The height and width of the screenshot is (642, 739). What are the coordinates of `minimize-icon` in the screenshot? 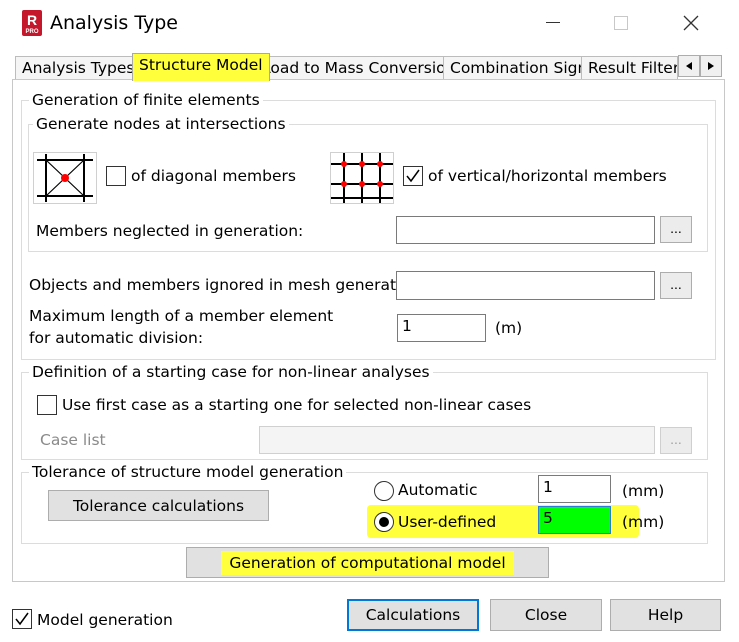 It's located at (553, 22).